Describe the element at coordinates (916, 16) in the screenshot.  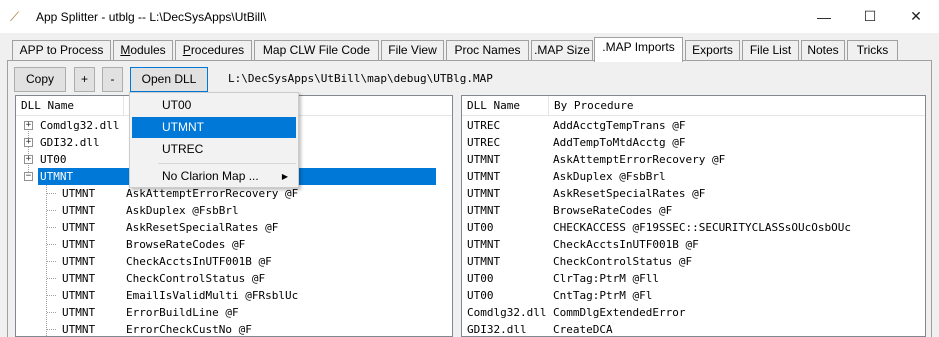
I see `close-button: ✕` at that location.